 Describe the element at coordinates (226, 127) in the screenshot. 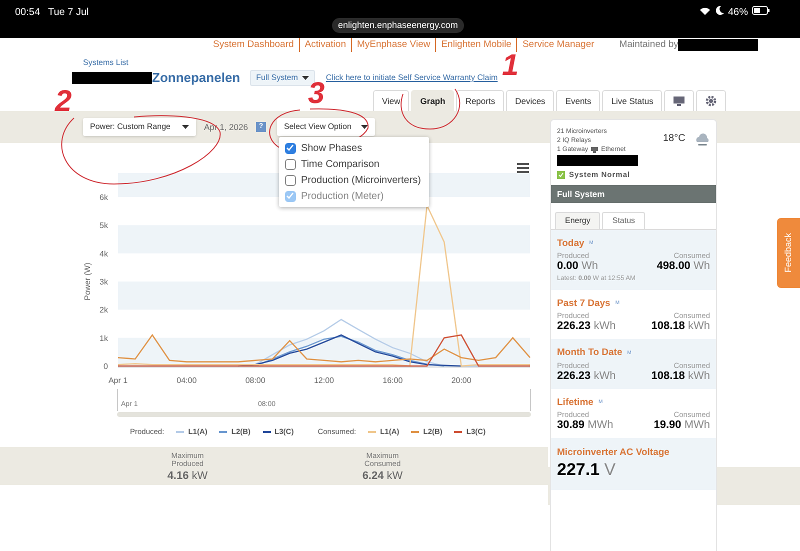

I see `date-label: Apr 1, 2026` at that location.